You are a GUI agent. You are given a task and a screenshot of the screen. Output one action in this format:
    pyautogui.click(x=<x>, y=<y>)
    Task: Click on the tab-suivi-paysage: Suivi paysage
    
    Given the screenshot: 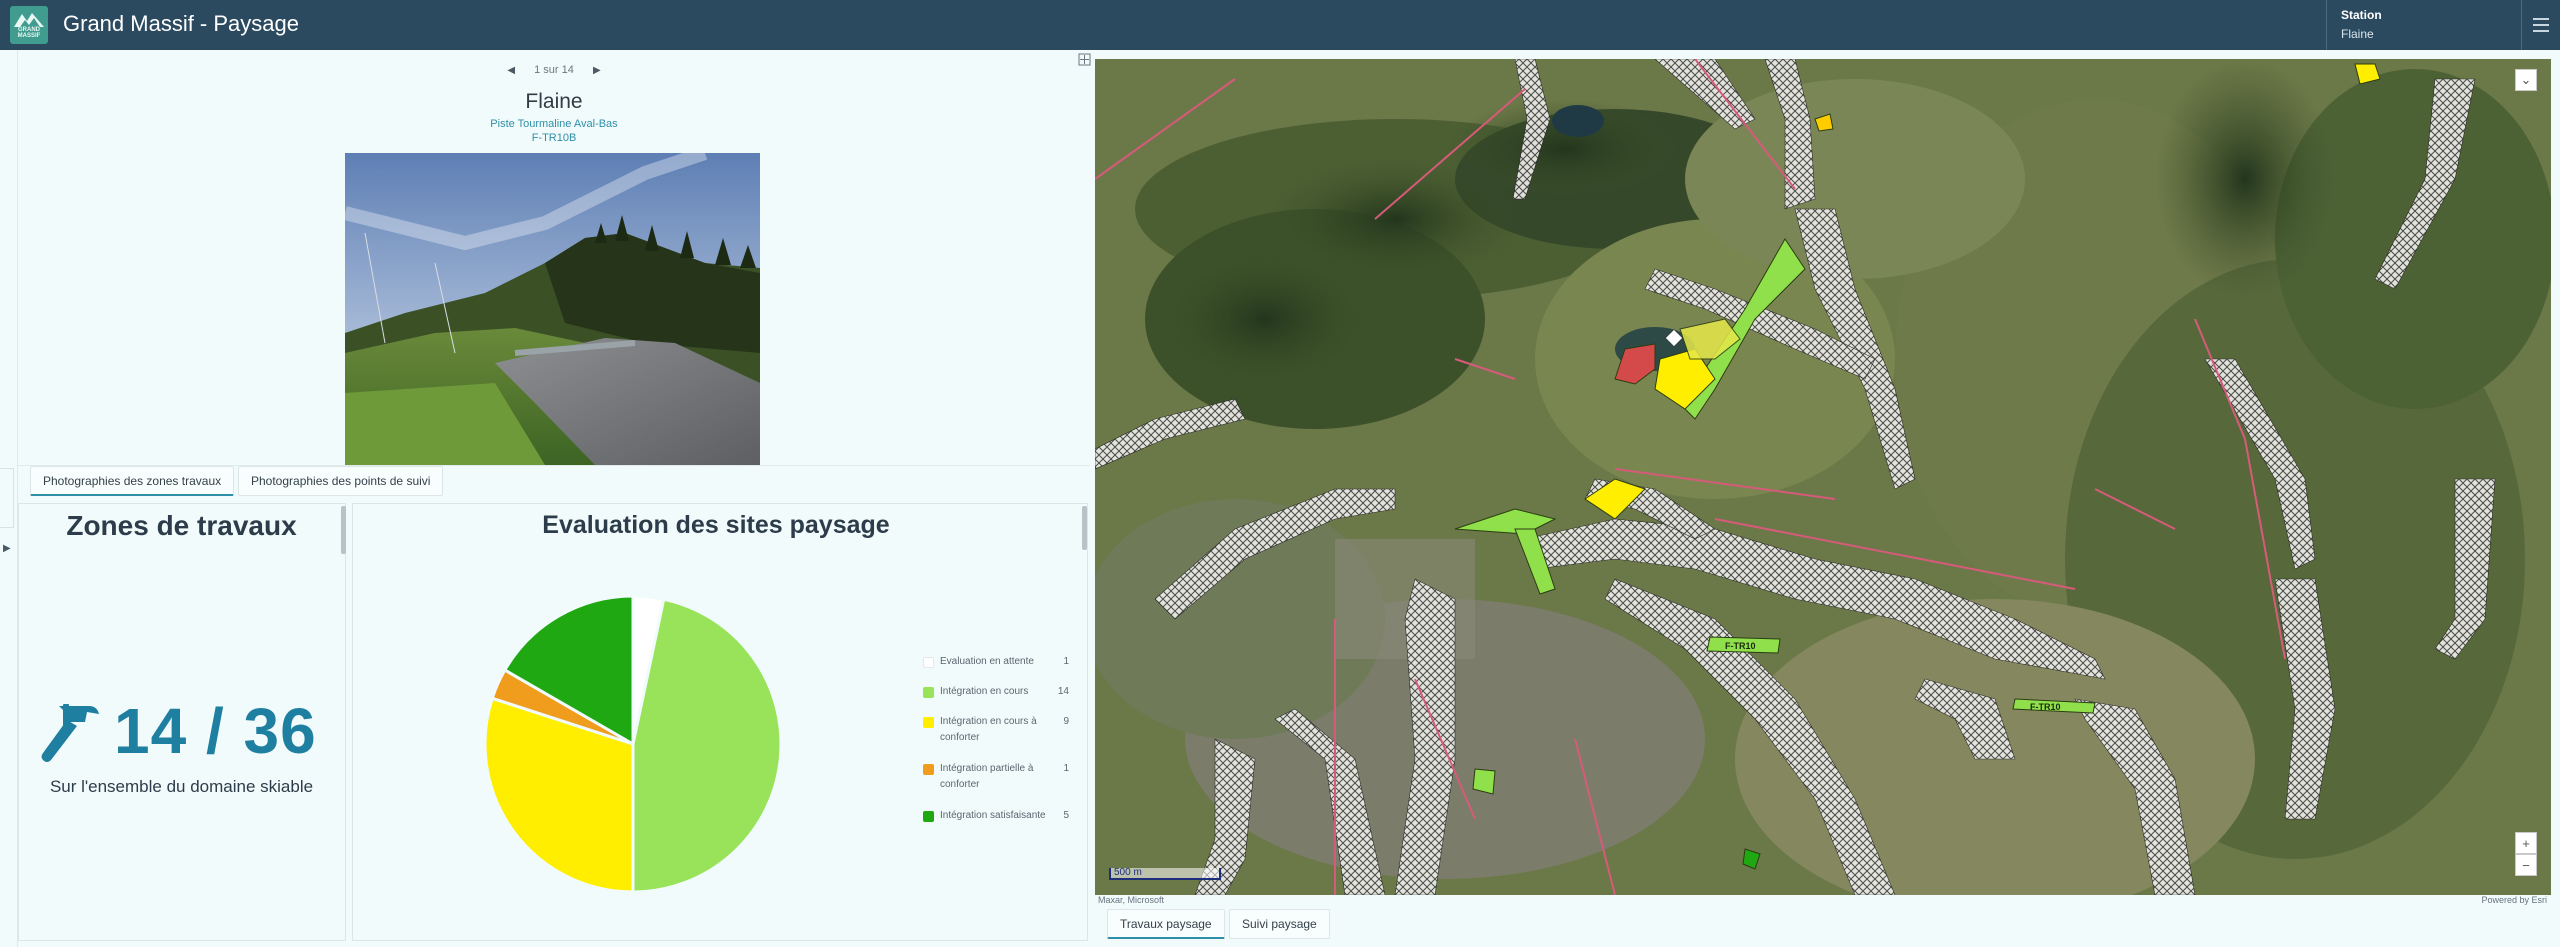 What is the action you would take?
    pyautogui.click(x=1279, y=924)
    